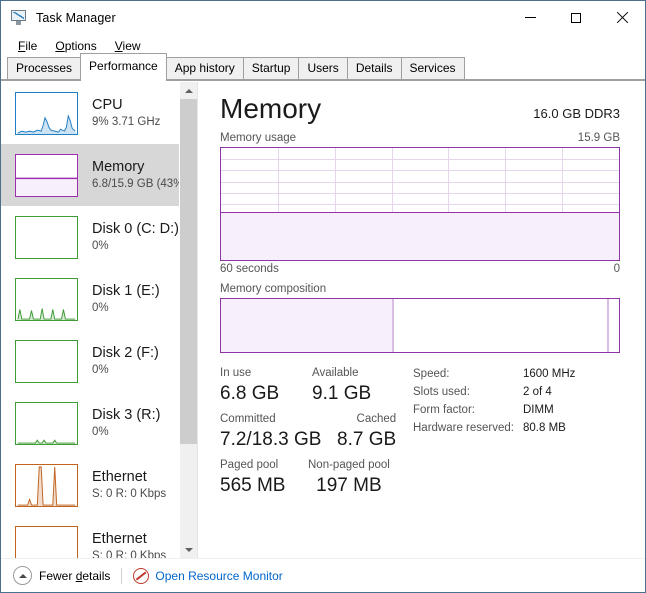 This screenshot has height=593, width=646. Describe the element at coordinates (188, 271) in the screenshot. I see `scrollbar-thumb` at that location.